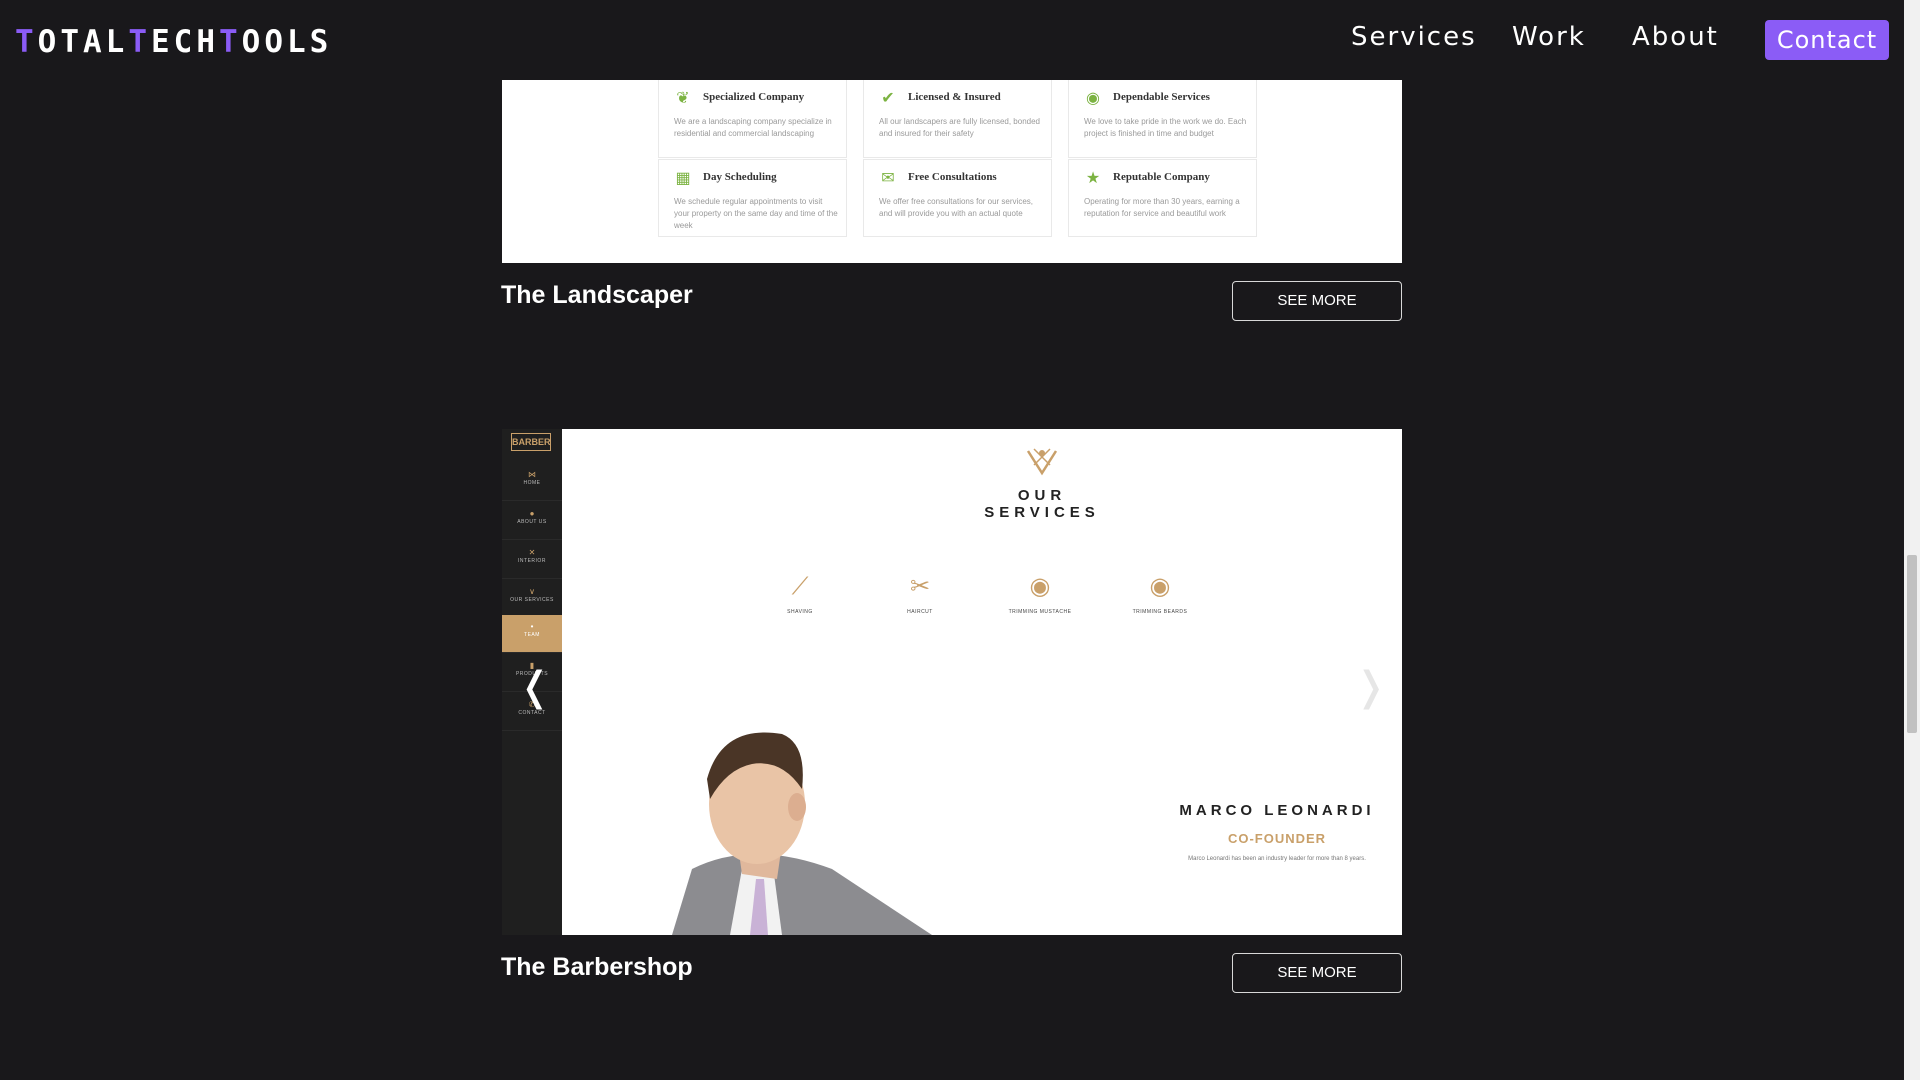  I want to click on service-item: ◉ TRIMMING MUSTACHE, so click(1040, 592).